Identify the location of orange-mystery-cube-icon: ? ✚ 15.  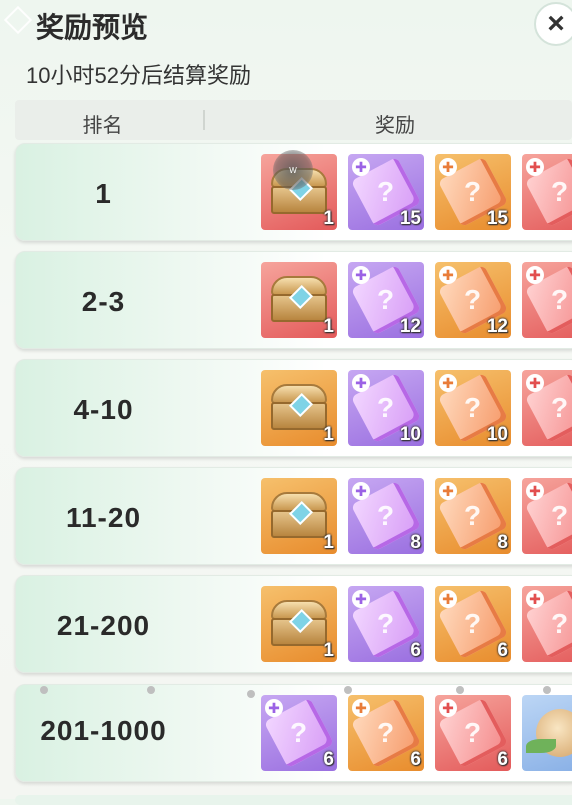
(473, 192).